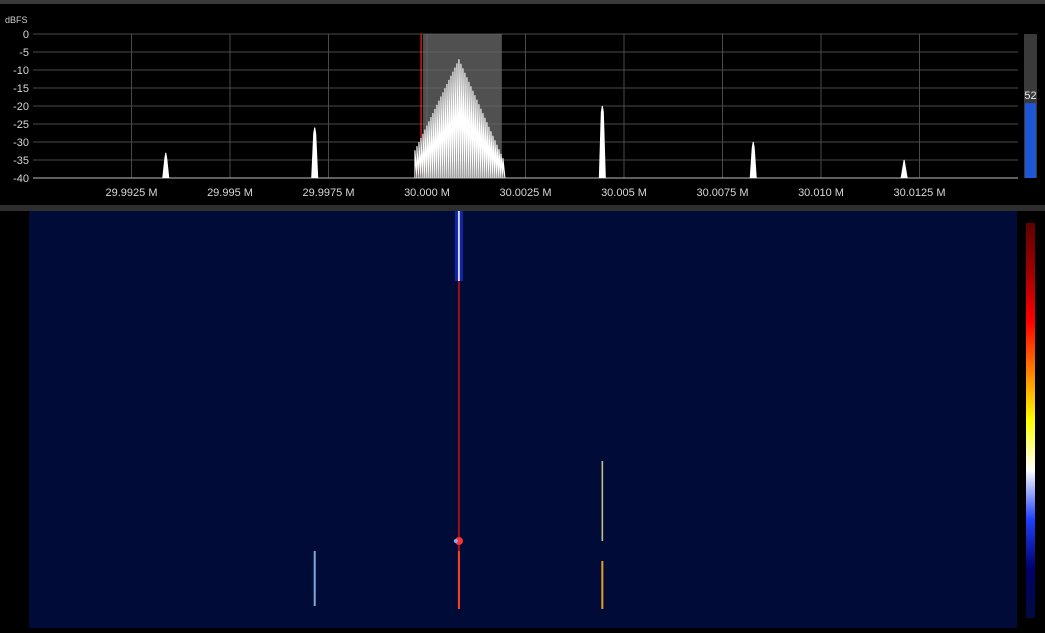  What do you see at coordinates (26, 35) in the screenshot?
I see `y-tick-label: 0` at bounding box center [26, 35].